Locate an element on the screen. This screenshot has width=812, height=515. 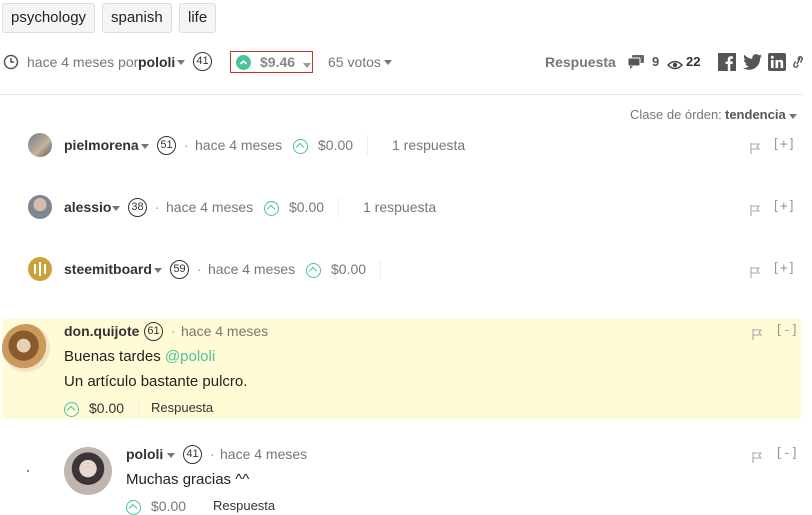
twitter-icon is located at coordinates (752, 62).